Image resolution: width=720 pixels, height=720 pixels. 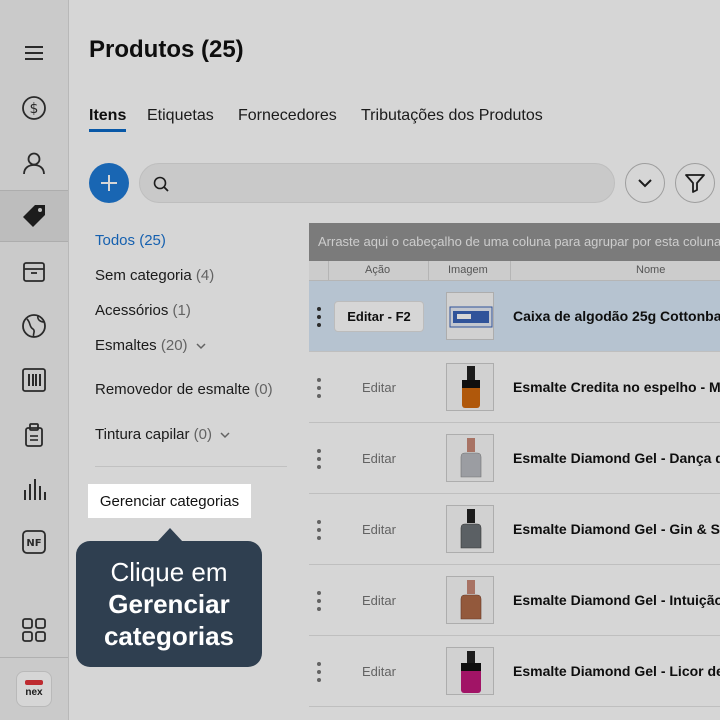 What do you see at coordinates (169, 572) in the screenshot?
I see `tooltip-line-1: Clique em` at bounding box center [169, 572].